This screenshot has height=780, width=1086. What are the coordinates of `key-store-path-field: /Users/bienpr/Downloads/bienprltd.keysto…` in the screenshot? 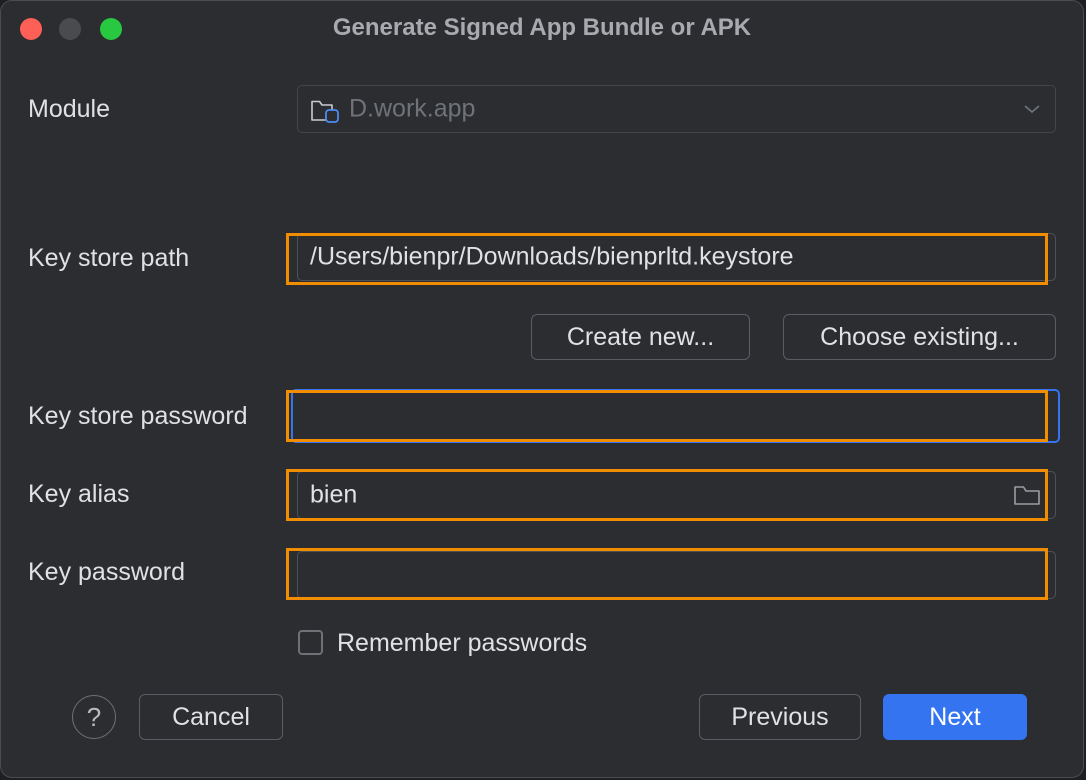 It's located at (676, 257).